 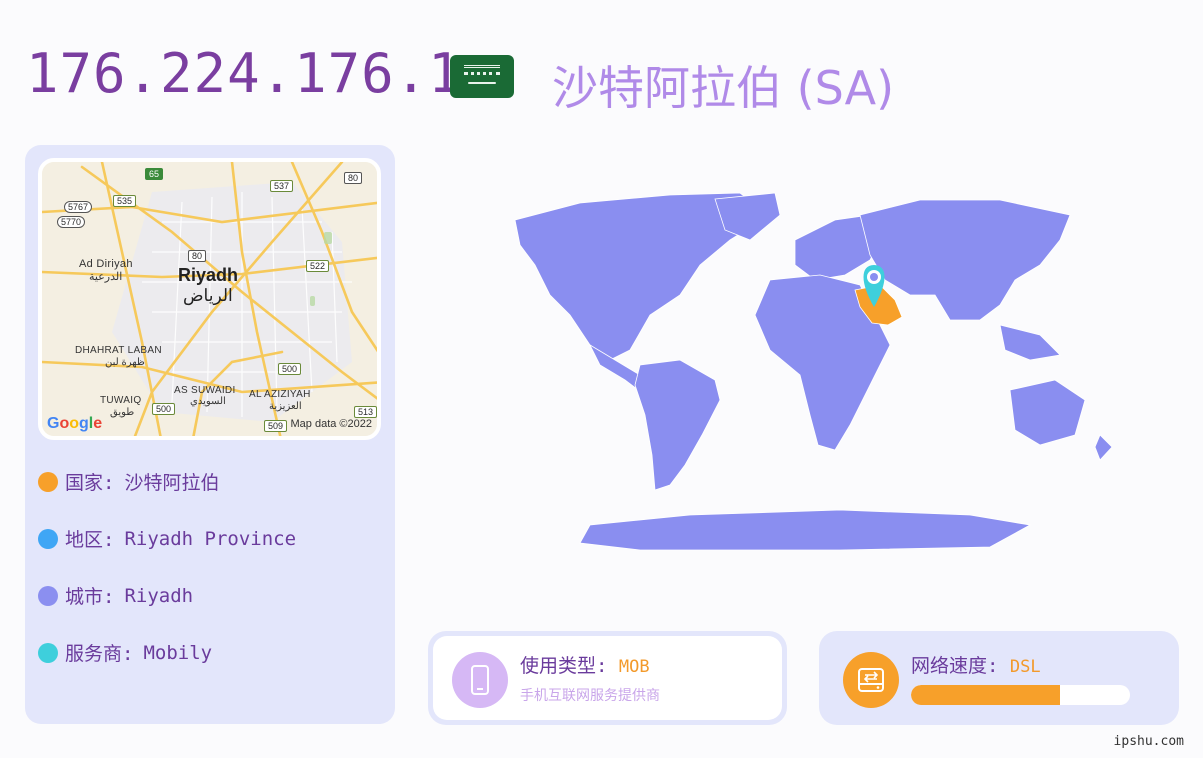 What do you see at coordinates (48, 652) in the screenshot?
I see `cyan-dot-icon` at bounding box center [48, 652].